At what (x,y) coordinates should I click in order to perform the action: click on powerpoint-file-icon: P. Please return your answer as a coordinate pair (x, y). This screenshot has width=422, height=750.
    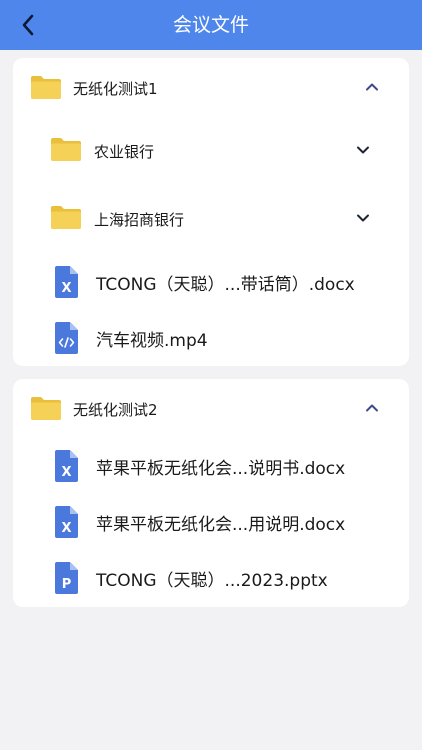
    Looking at the image, I should click on (66, 578).